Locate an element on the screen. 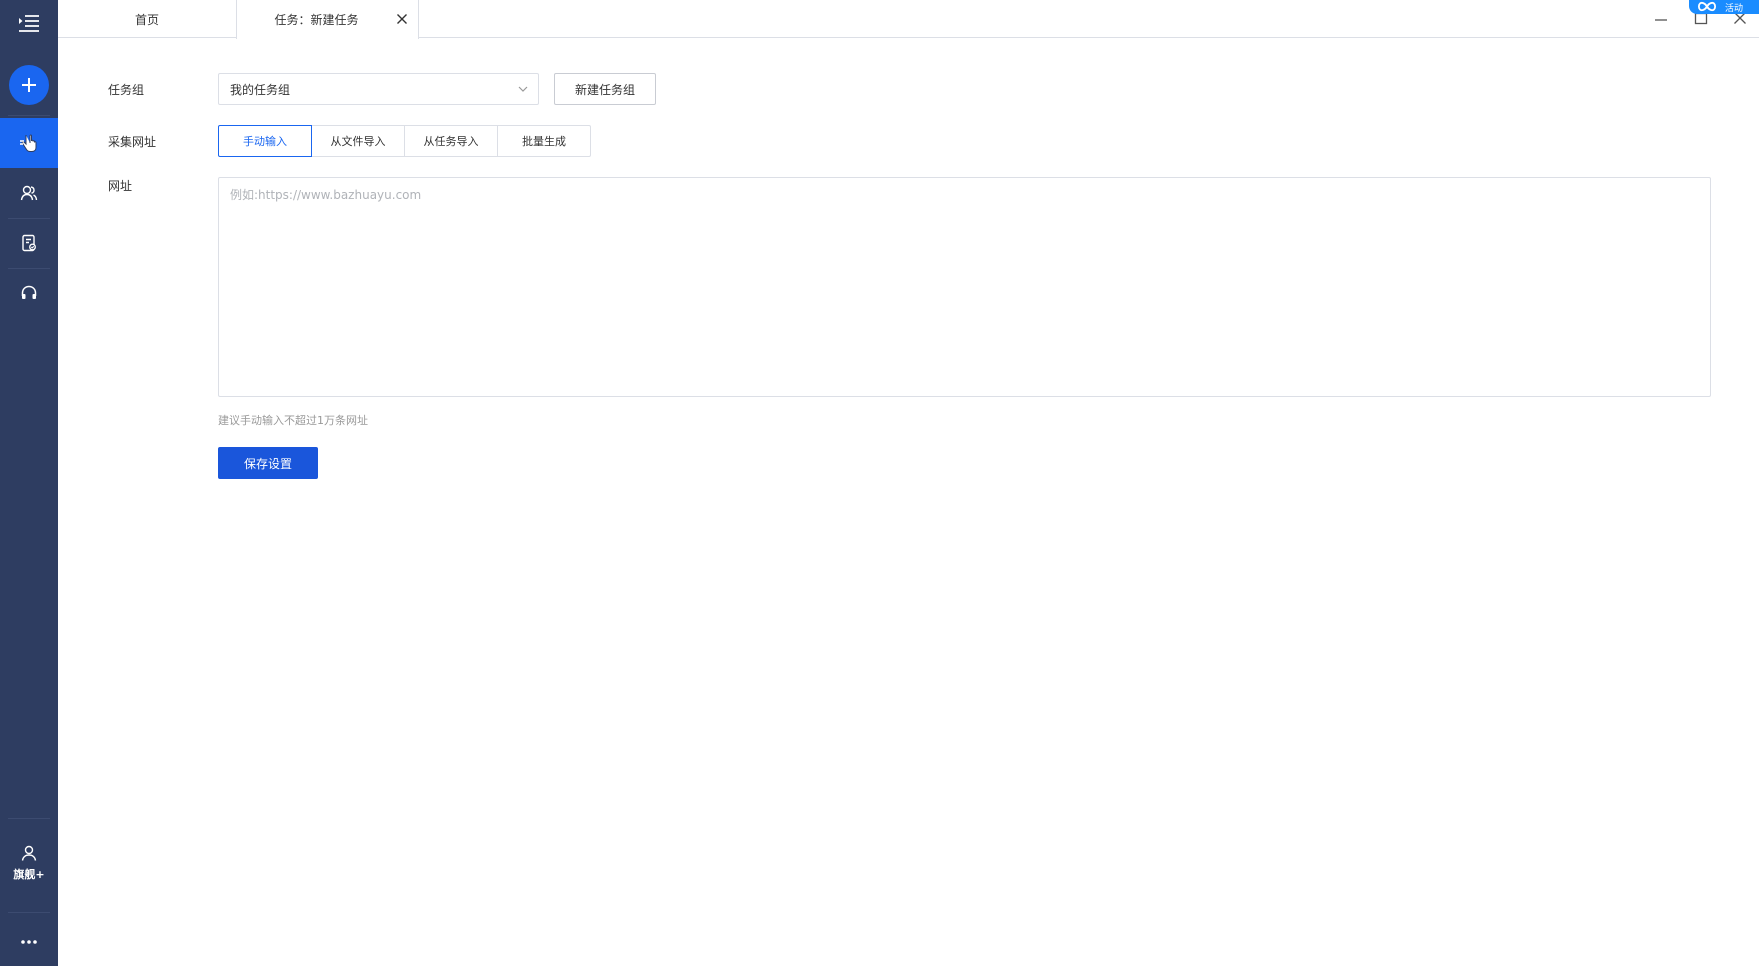  chevron-down-icon is located at coordinates (523, 89).